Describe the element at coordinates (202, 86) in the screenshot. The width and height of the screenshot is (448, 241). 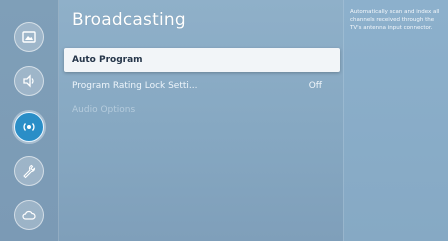
I see `menu-item-program-rating-lock: Program Rating Lock Setti... Off` at that location.